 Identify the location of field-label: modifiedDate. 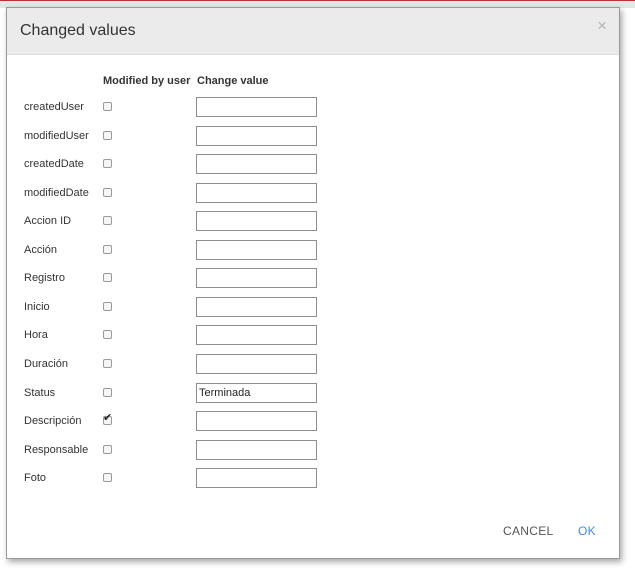
(56, 193).